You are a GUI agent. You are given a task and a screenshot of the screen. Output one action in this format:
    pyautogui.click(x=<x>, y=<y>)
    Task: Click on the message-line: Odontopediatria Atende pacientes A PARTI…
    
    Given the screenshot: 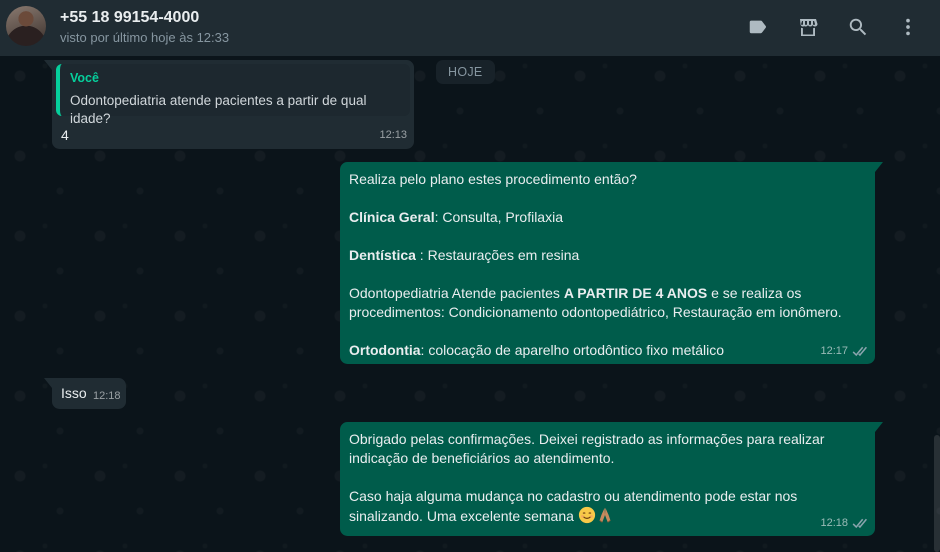 What is the action you would take?
    pyautogui.click(x=608, y=303)
    